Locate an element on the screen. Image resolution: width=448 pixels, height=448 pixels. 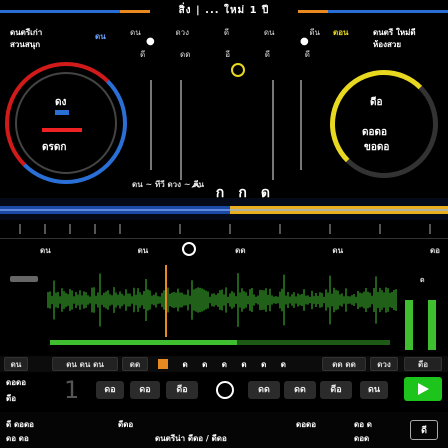
mixer-fader-center-track is located at coordinates (181, 130).